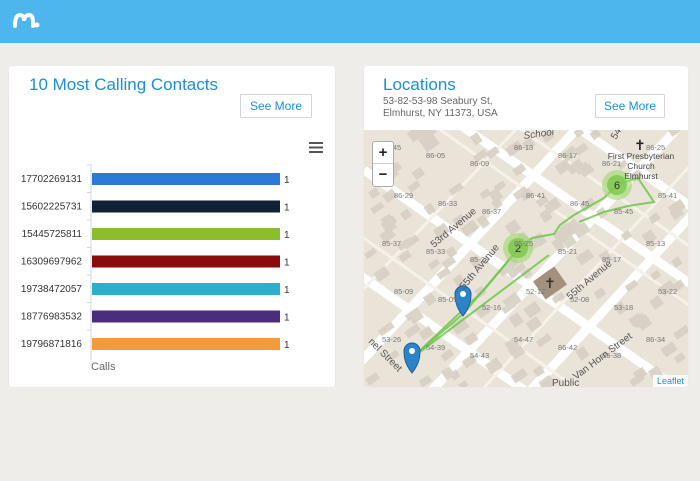 Image resolution: width=700 pixels, height=481 pixels. What do you see at coordinates (670, 381) in the screenshot?
I see `map-attribution-link: Leaflet` at bounding box center [670, 381].